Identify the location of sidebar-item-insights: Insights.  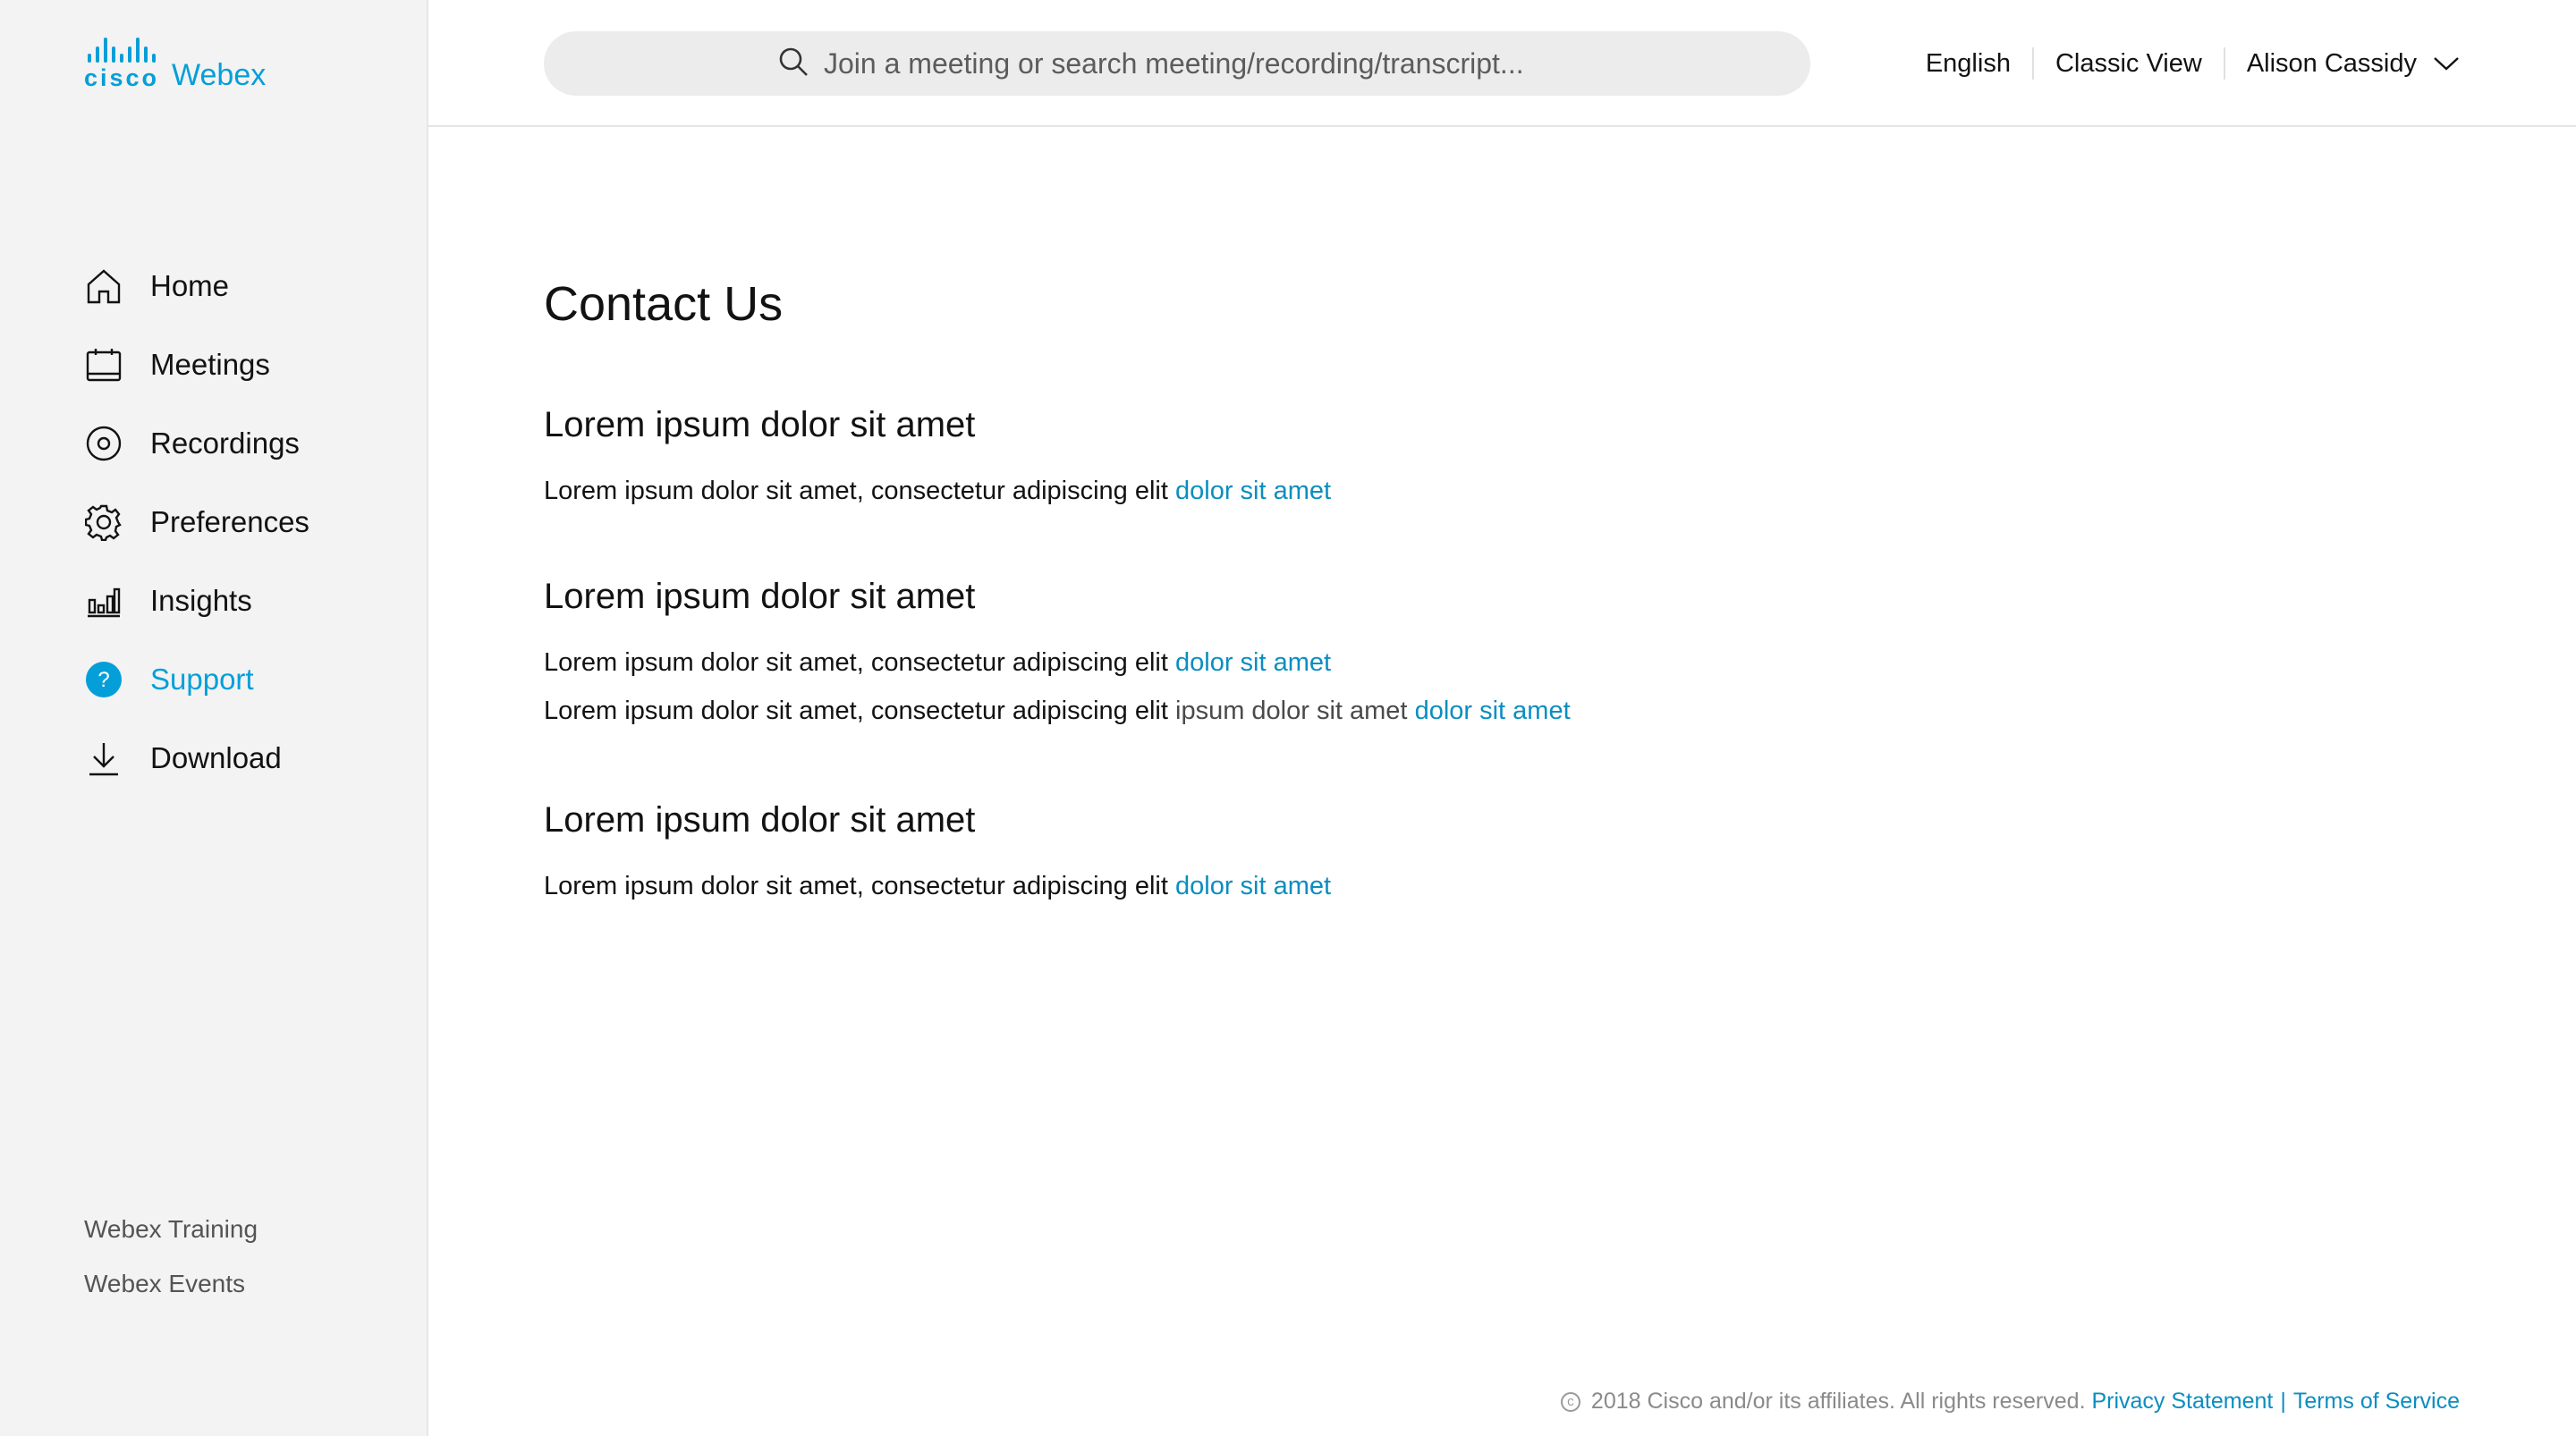
(196, 601).